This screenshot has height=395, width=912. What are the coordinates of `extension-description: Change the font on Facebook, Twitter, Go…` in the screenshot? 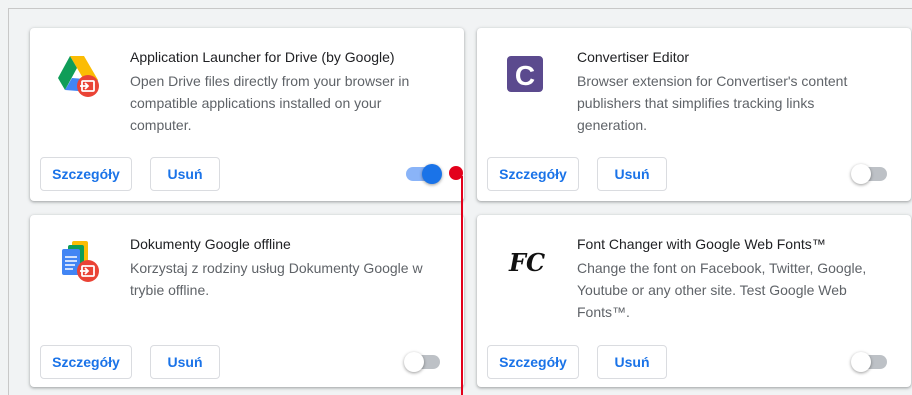 It's located at (722, 290).